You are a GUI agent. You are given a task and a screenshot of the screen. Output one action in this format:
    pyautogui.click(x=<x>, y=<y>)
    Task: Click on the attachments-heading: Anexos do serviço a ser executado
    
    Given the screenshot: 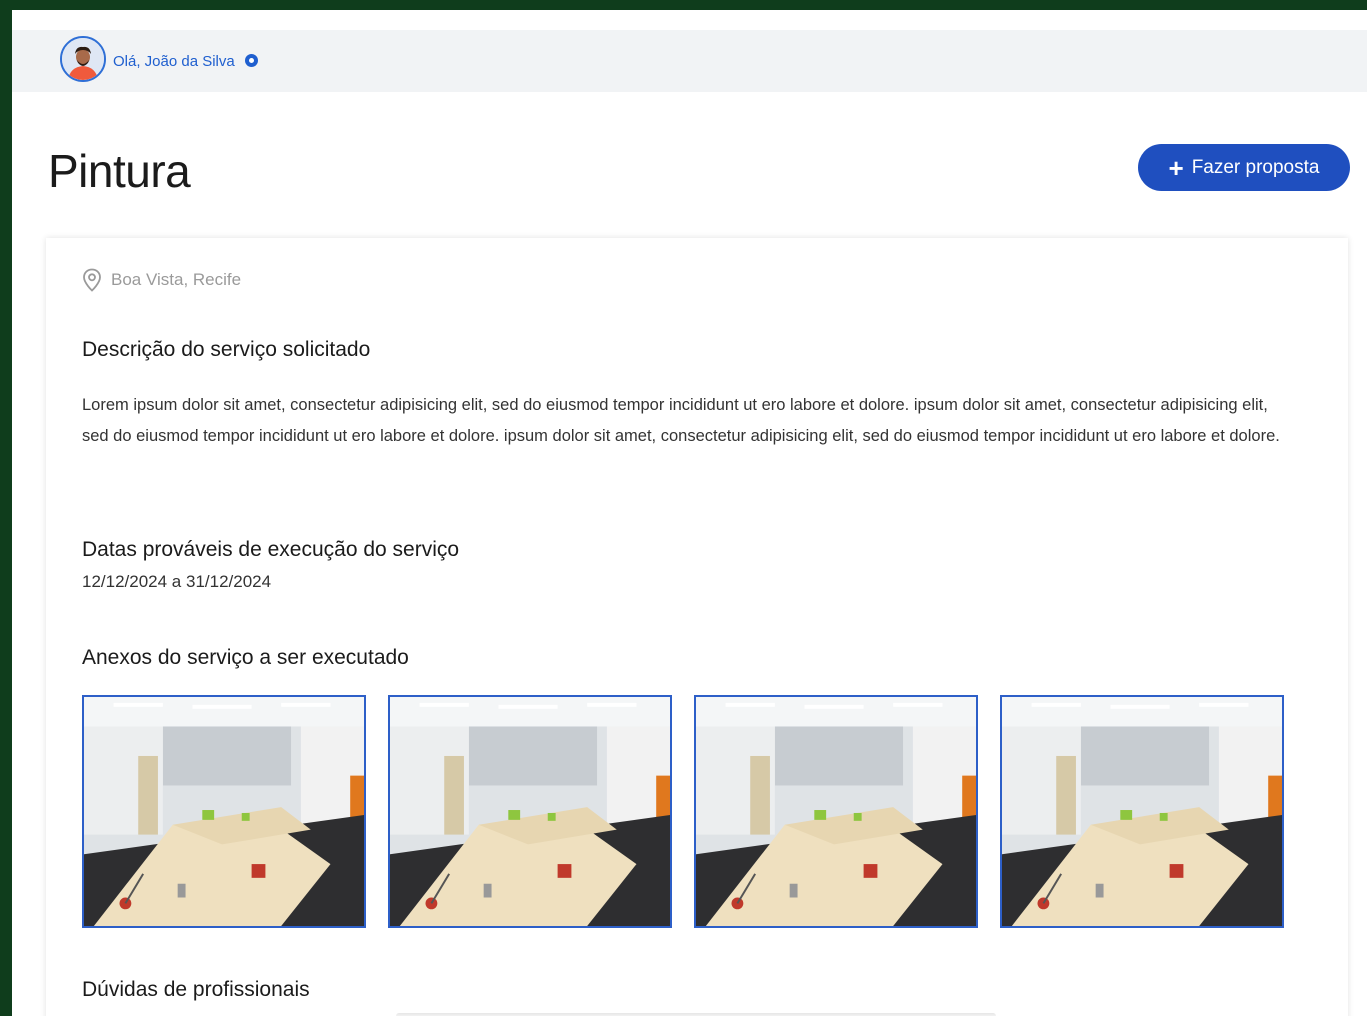 What is the action you would take?
    pyautogui.click(x=245, y=657)
    